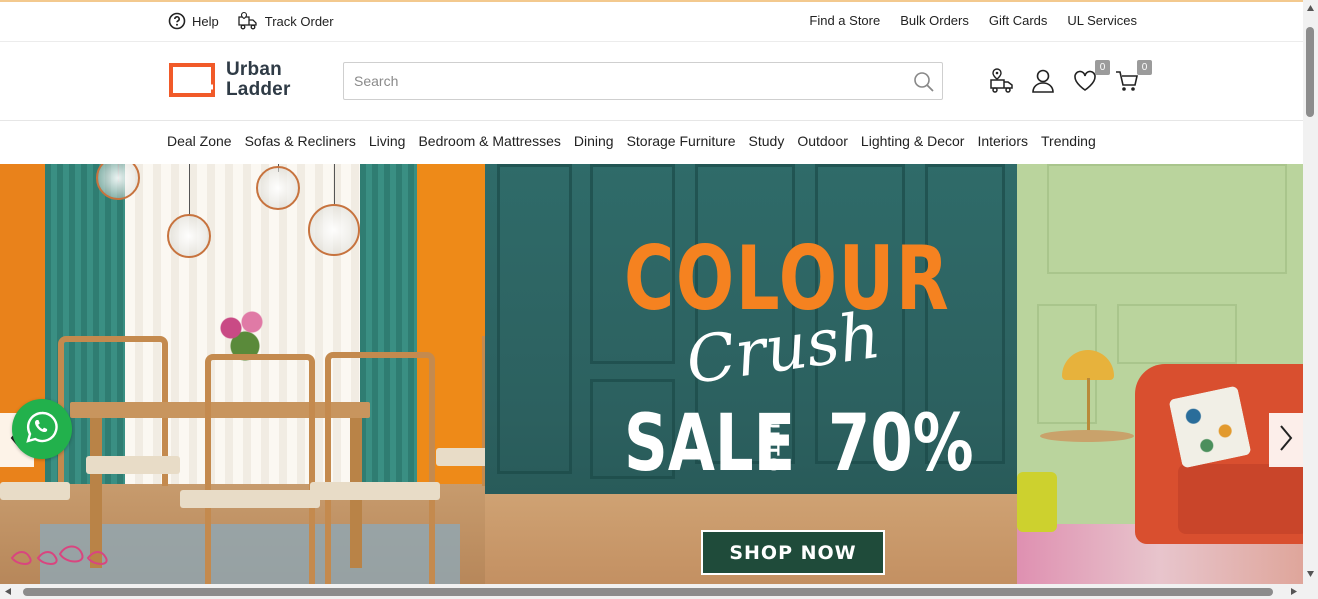 The height and width of the screenshot is (599, 1318). What do you see at coordinates (1002, 141) in the screenshot?
I see `nav-item-interiors: Interiors` at bounding box center [1002, 141].